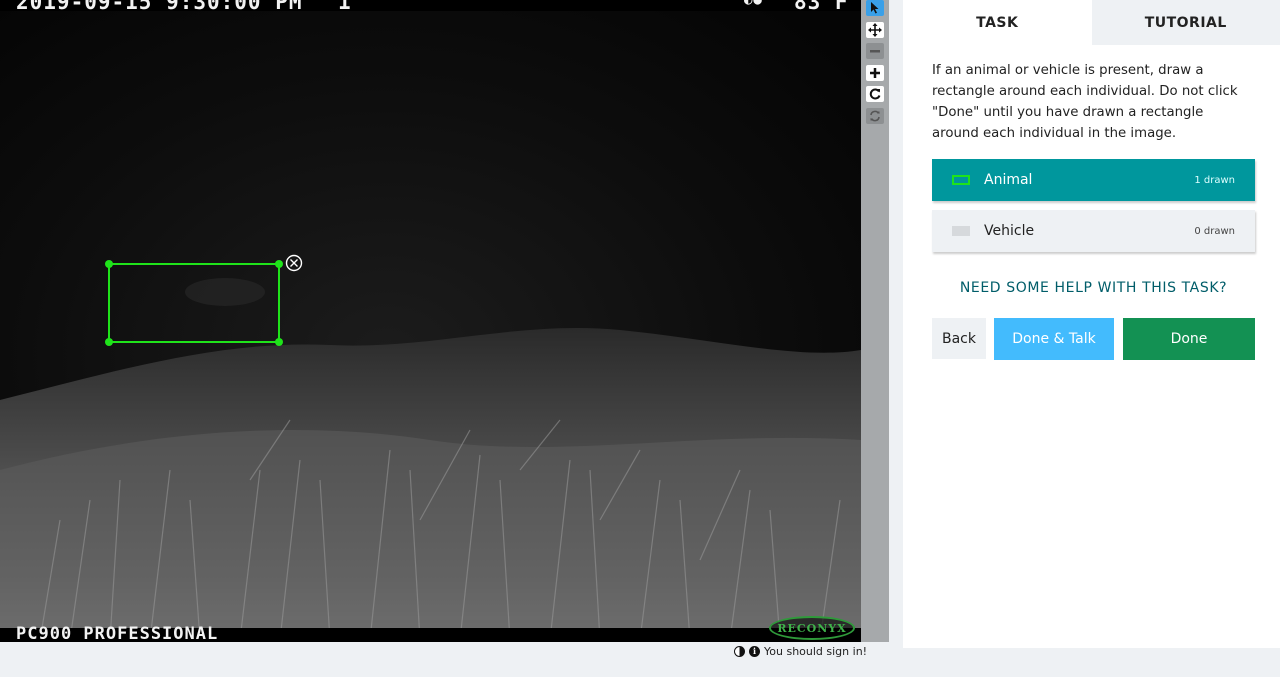 The width and height of the screenshot is (1280, 677). I want to click on move-icon, so click(875, 30).